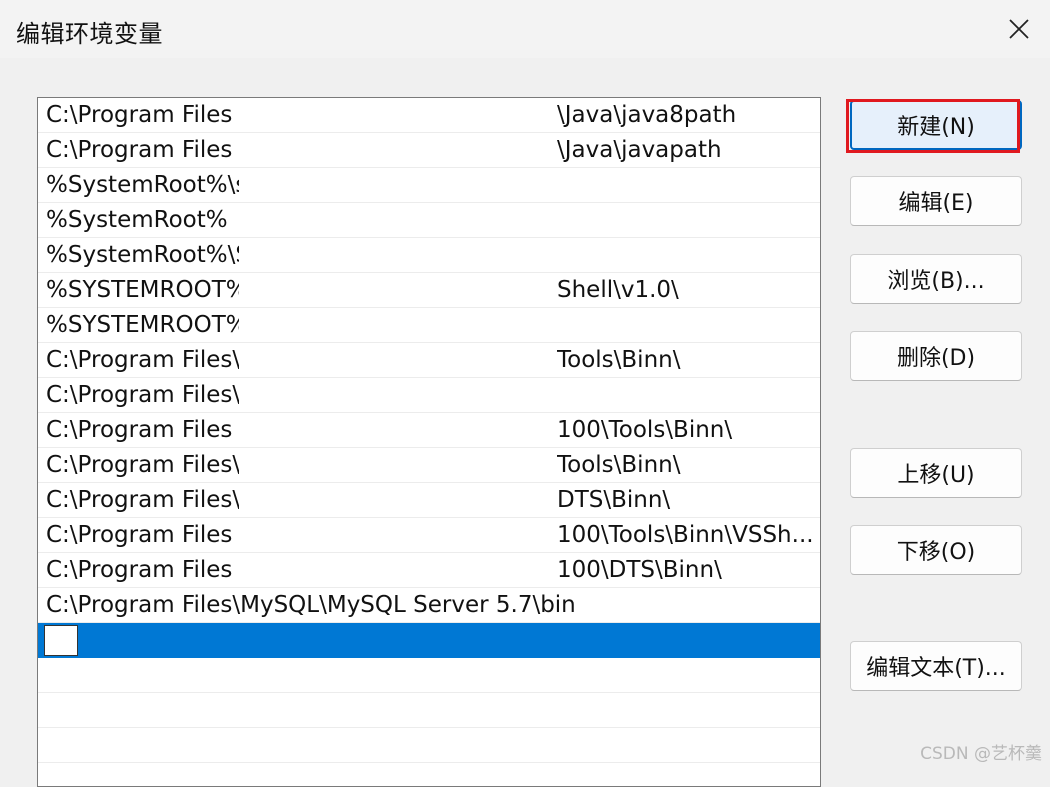 Image resolution: width=1050 pixels, height=787 pixels. I want to click on new-entry-input, so click(61, 640).